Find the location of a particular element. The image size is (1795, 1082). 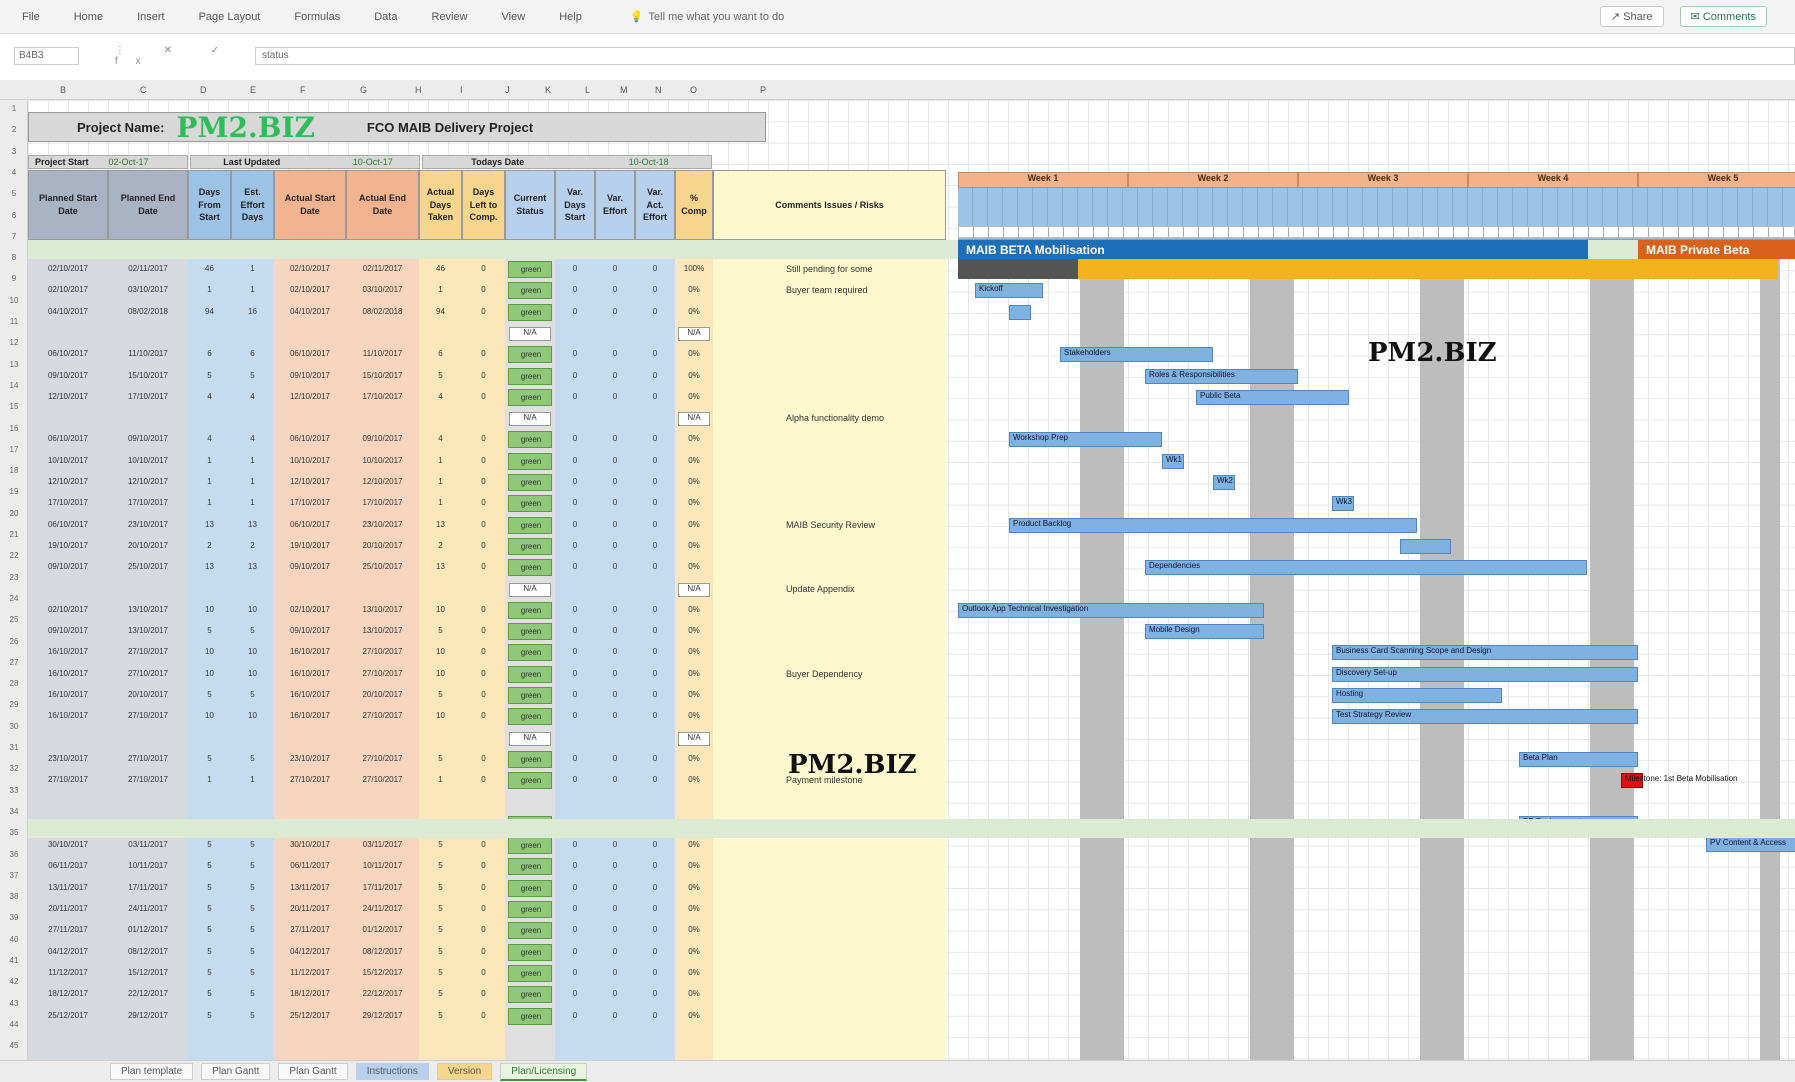

cell: 10/11/2017 is located at coordinates (148, 865).